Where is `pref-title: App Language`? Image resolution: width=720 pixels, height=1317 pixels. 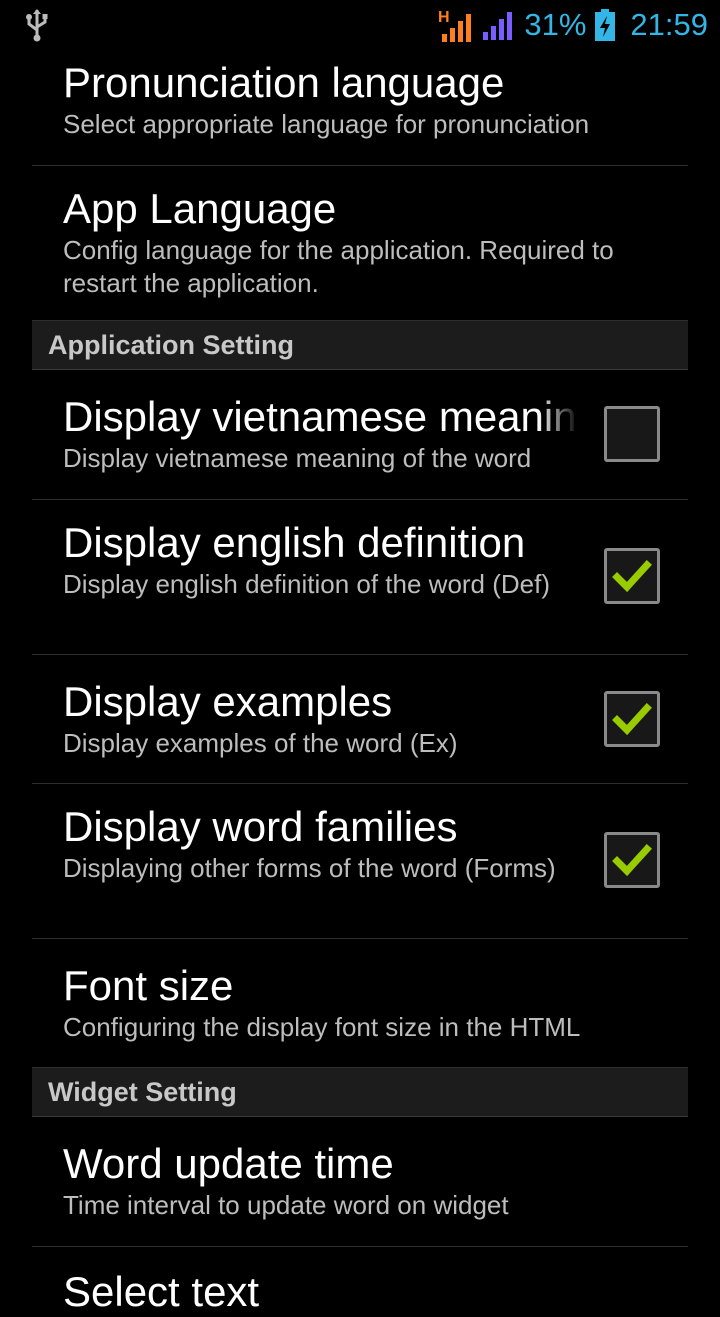
pref-title: App Language is located at coordinates (200, 208).